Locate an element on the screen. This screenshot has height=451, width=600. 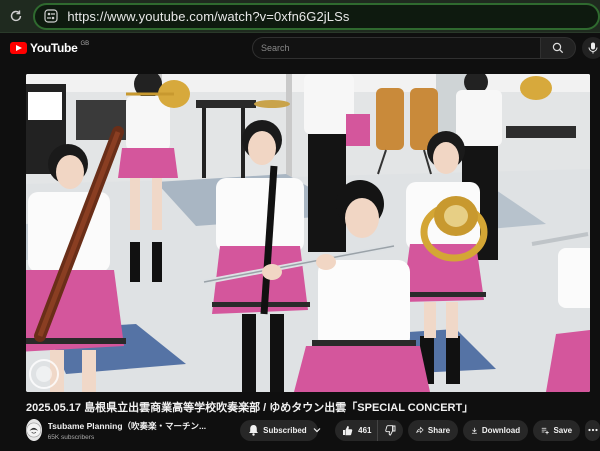
save-button: Save is located at coordinates (557, 430).